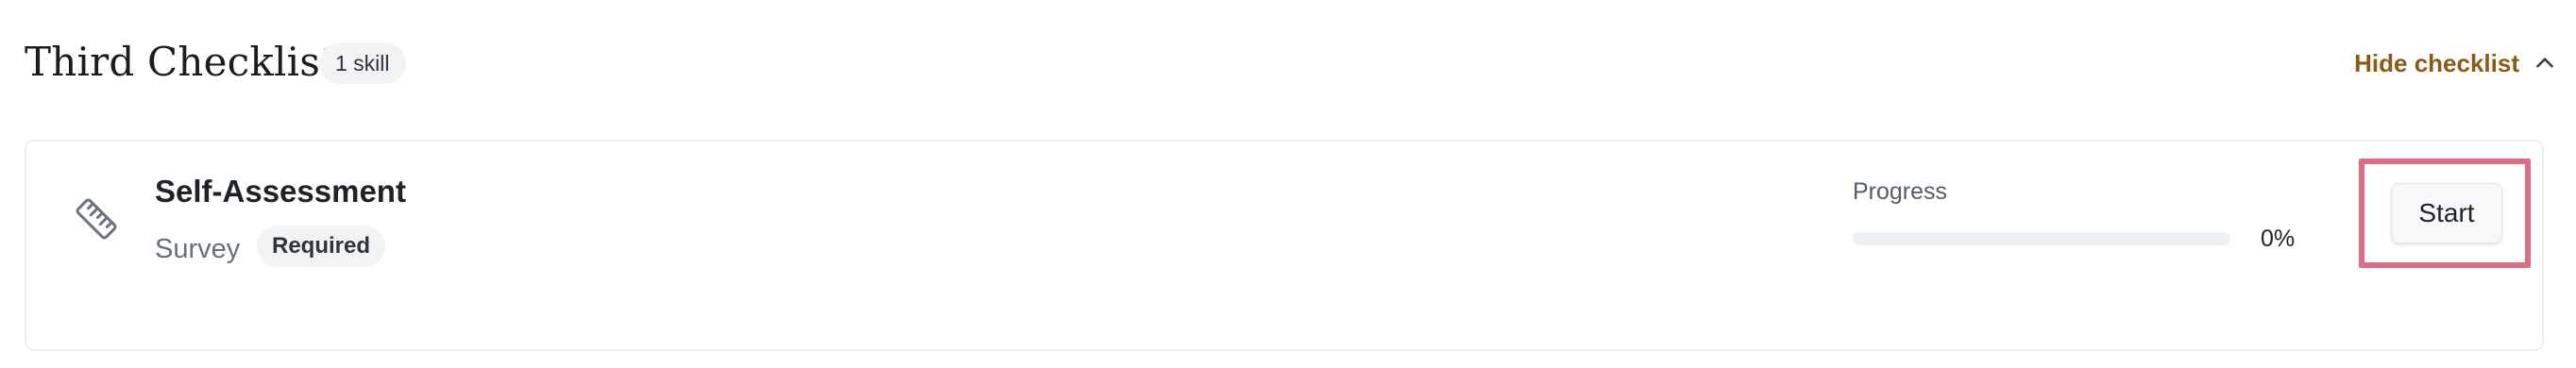 The height and width of the screenshot is (368, 2576). What do you see at coordinates (96, 219) in the screenshot?
I see `ruler-icon` at bounding box center [96, 219].